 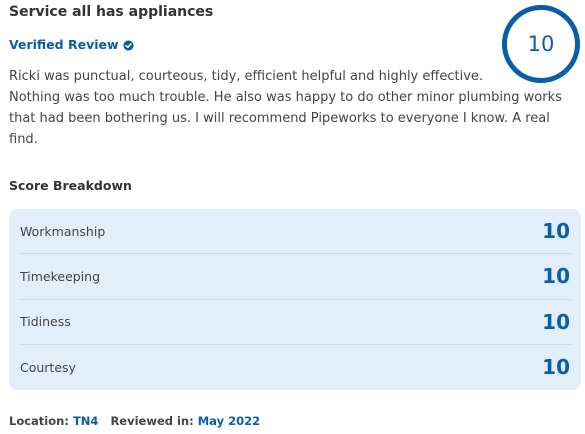 What do you see at coordinates (229, 421) in the screenshot?
I see `reviewed-value: May 2022` at bounding box center [229, 421].